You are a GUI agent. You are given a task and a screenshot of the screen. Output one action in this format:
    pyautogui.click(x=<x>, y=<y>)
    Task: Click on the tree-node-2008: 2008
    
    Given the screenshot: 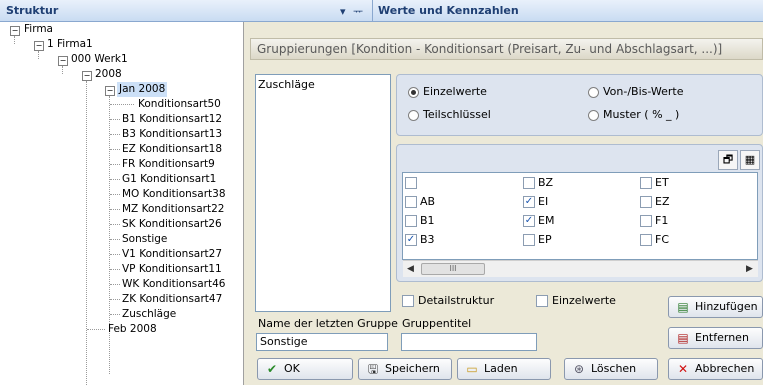 What is the action you would take?
    pyautogui.click(x=108, y=74)
    